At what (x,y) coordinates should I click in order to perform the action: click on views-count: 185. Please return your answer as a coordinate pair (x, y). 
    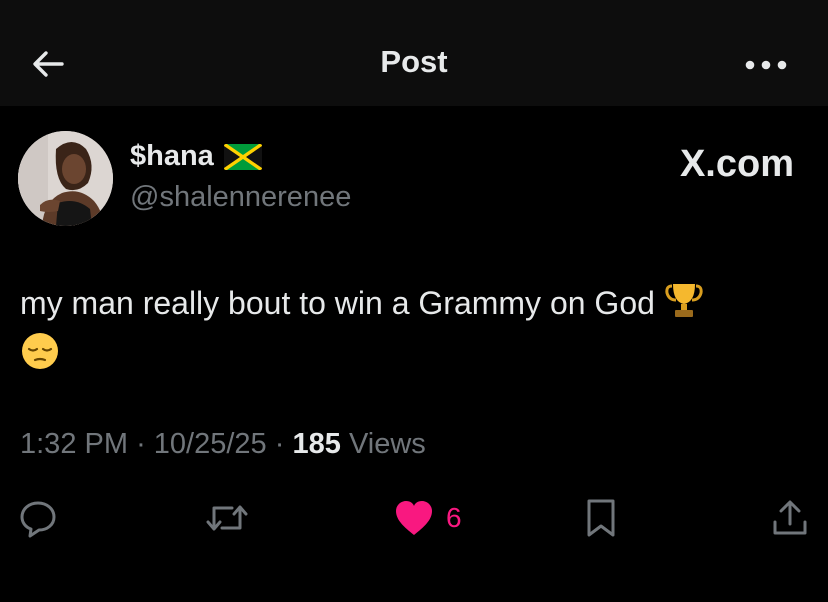
    Looking at the image, I should click on (316, 444).